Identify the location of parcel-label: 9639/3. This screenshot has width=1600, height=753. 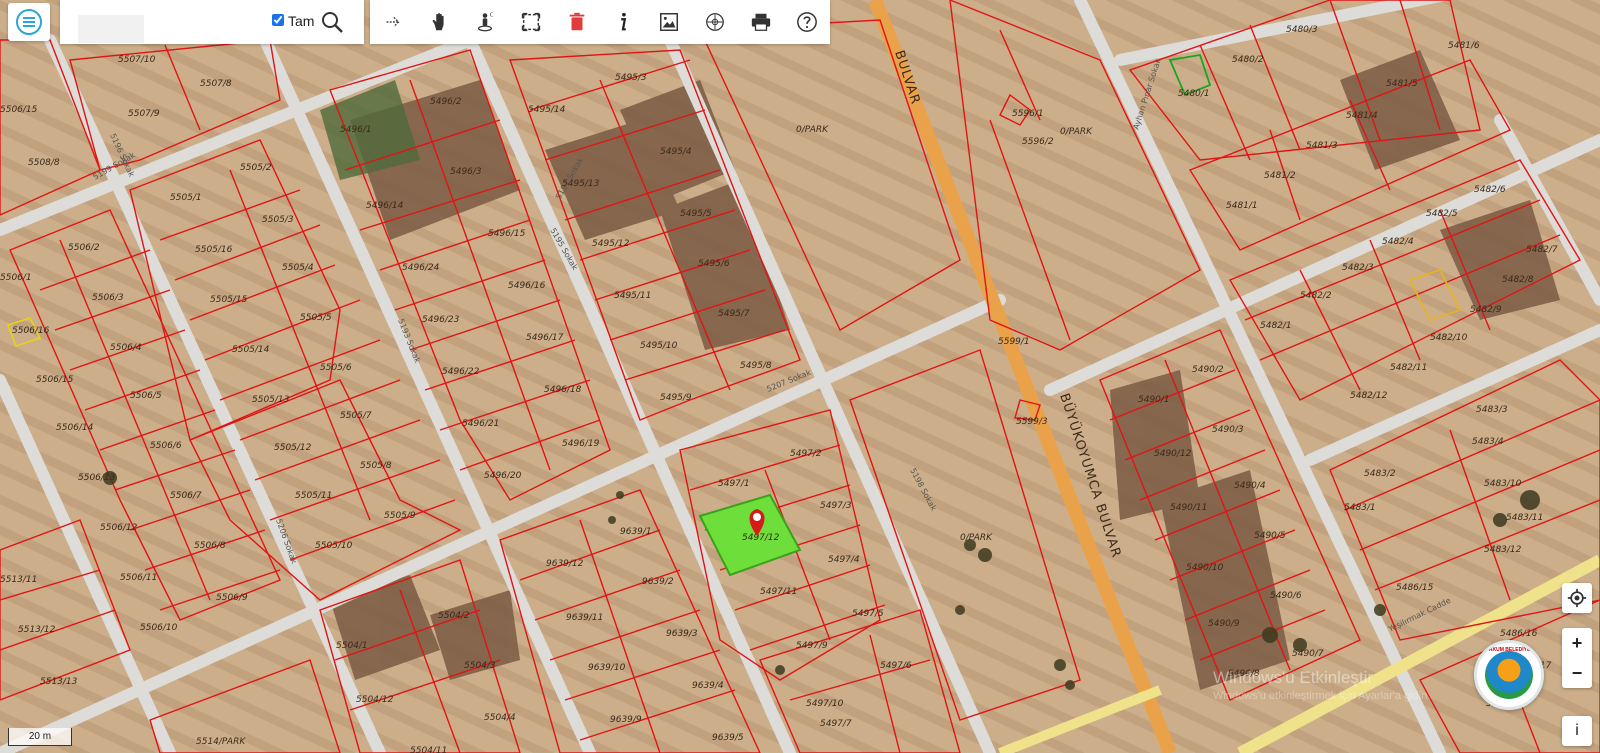
(682, 634).